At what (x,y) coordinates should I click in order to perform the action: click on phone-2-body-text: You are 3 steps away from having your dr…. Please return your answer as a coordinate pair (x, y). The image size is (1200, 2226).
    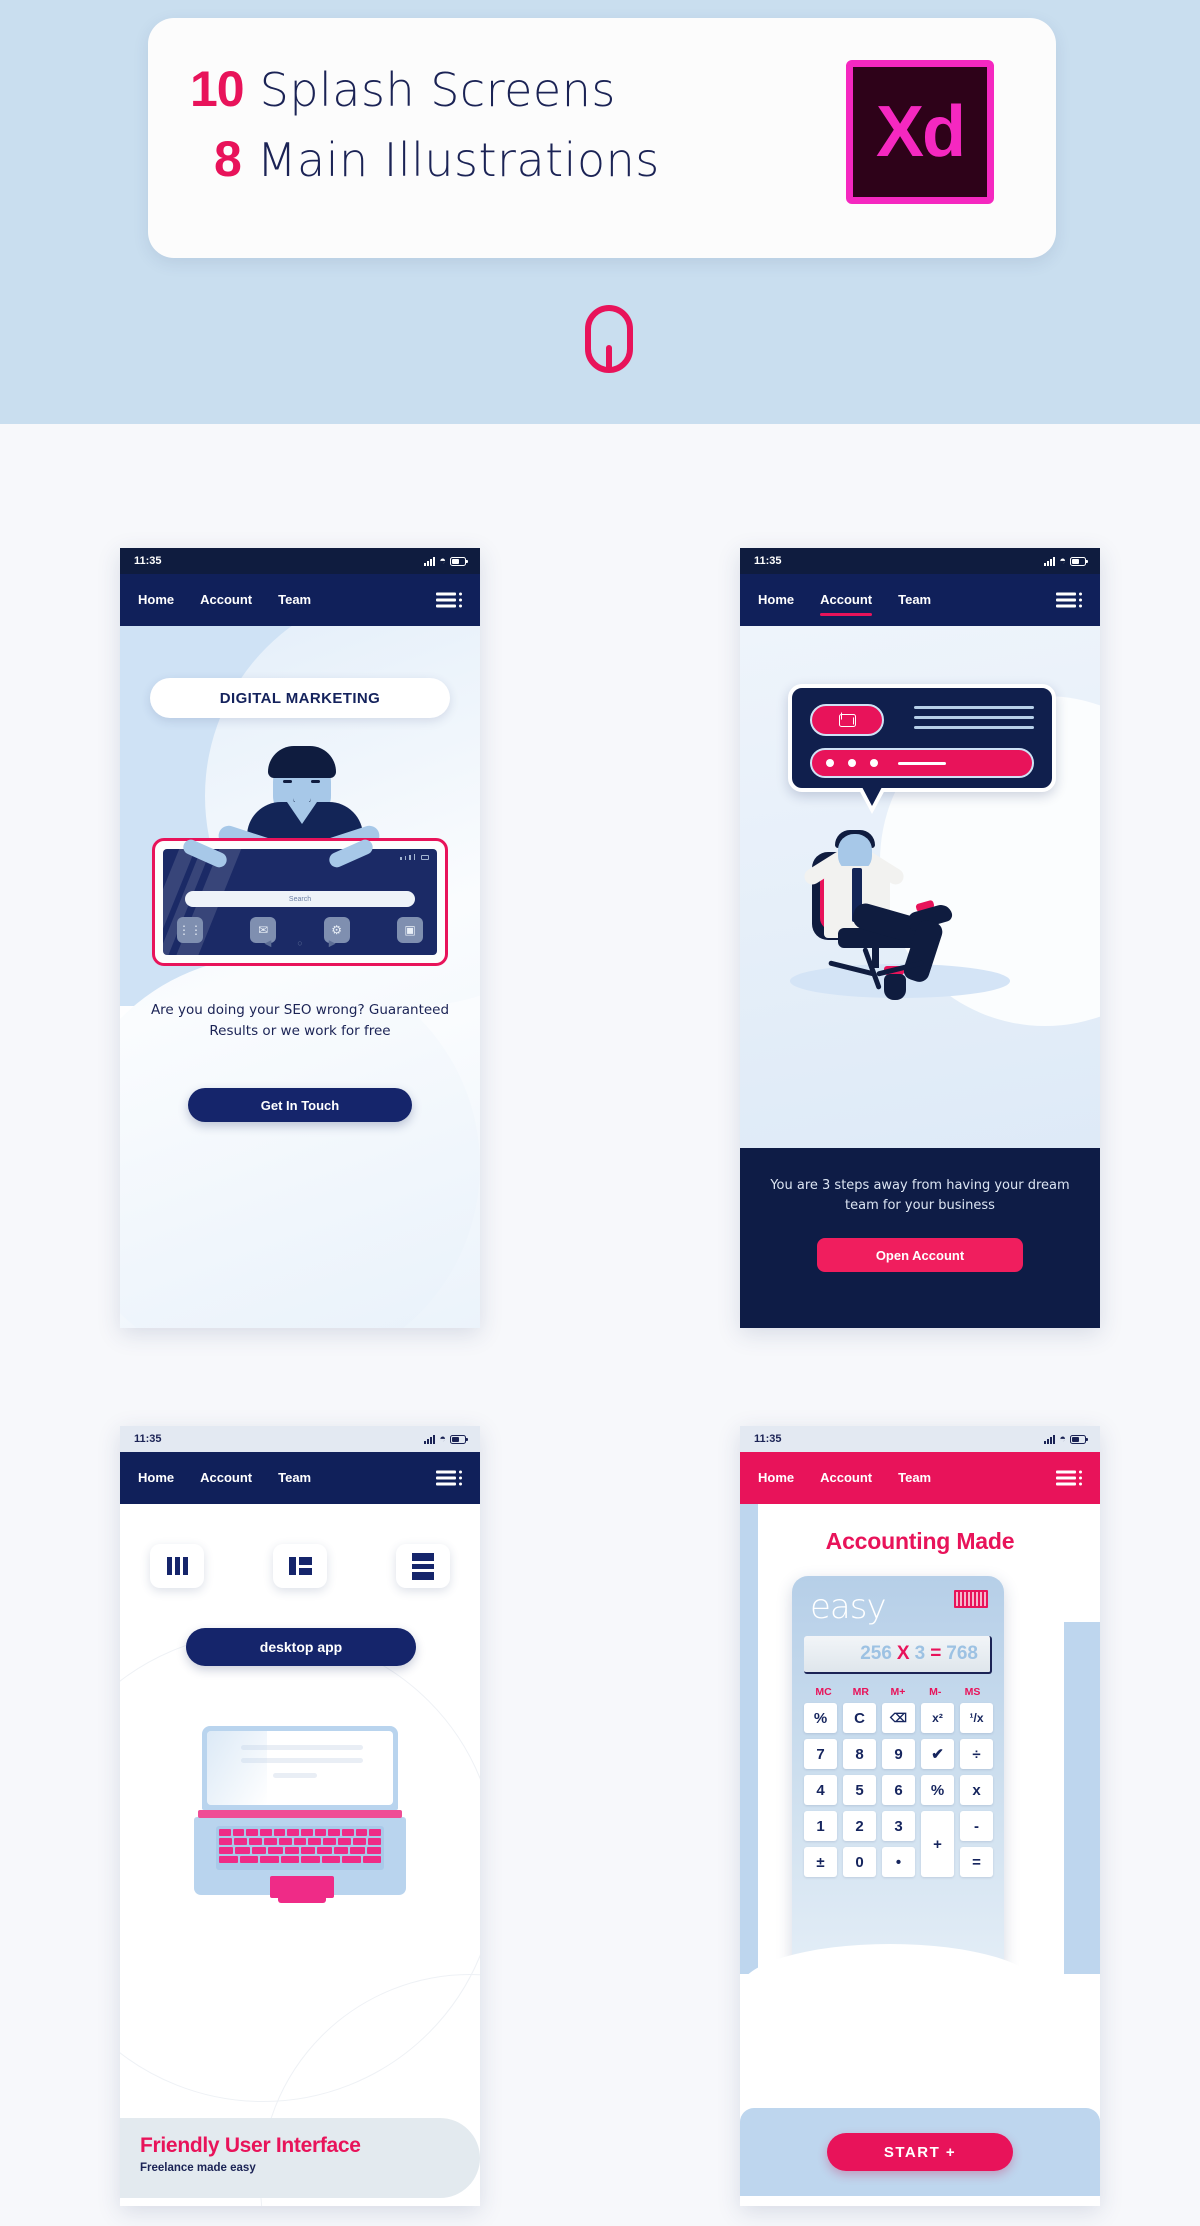
    Looking at the image, I should click on (920, 1196).